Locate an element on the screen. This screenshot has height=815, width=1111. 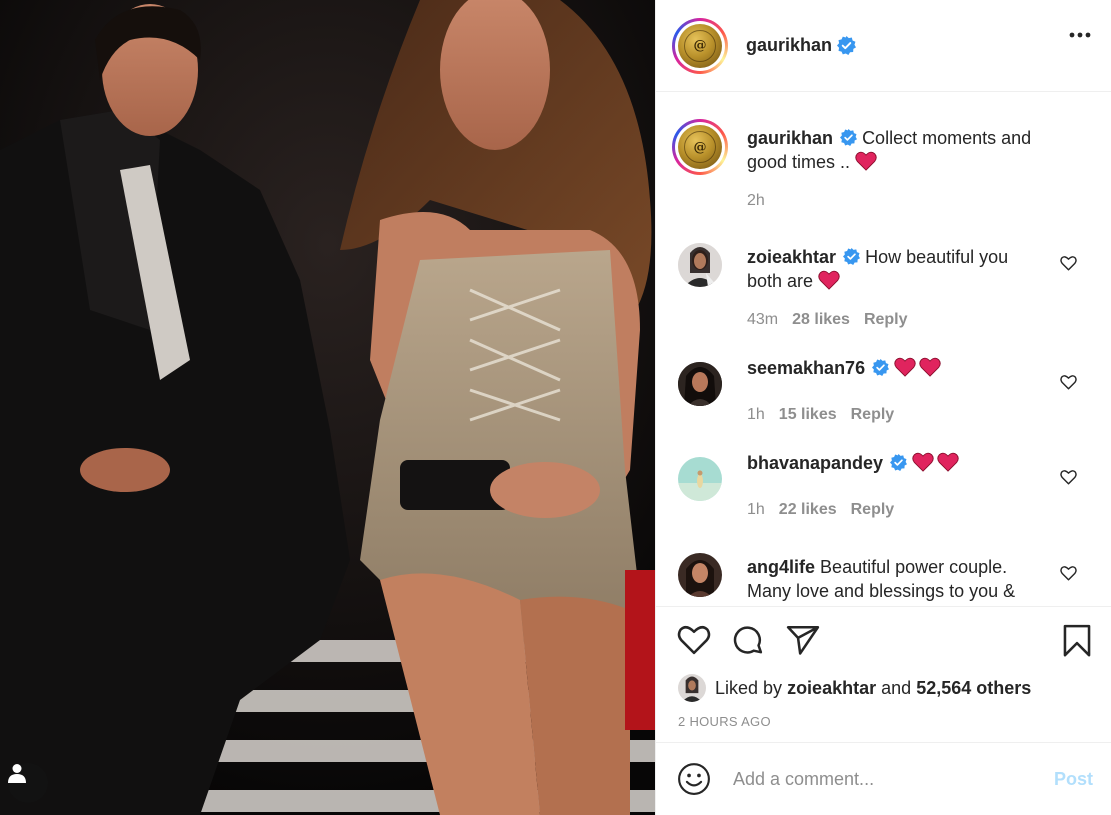
likes-prefix: Liked by is located at coordinates (749, 687).